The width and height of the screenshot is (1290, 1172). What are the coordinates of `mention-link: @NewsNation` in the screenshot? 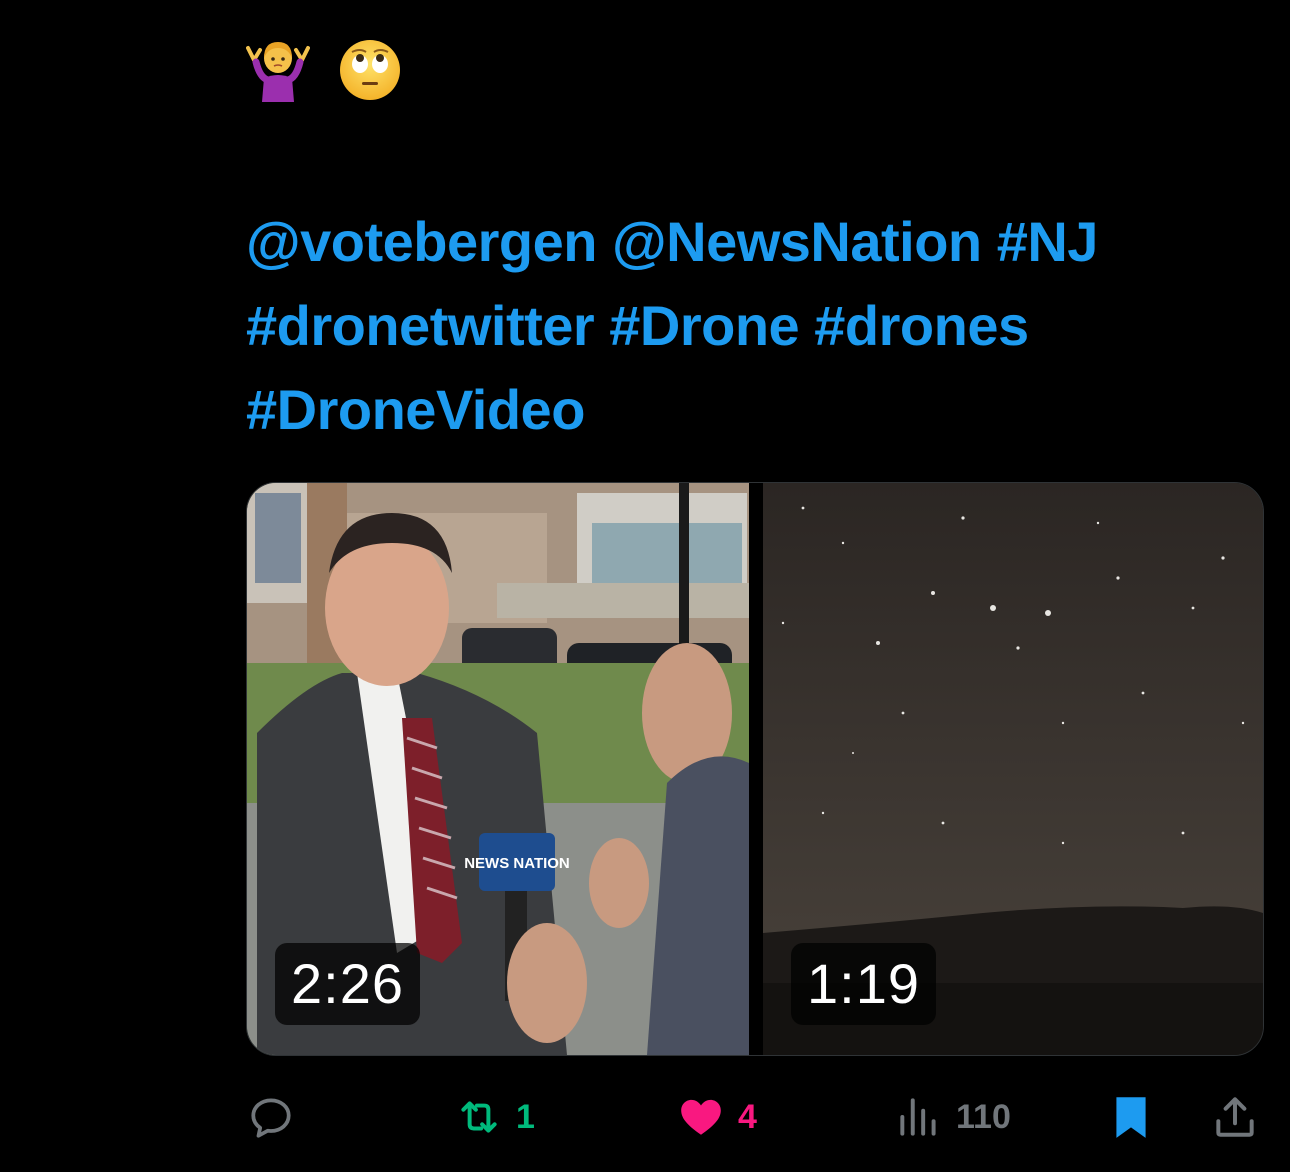 It's located at (797, 241).